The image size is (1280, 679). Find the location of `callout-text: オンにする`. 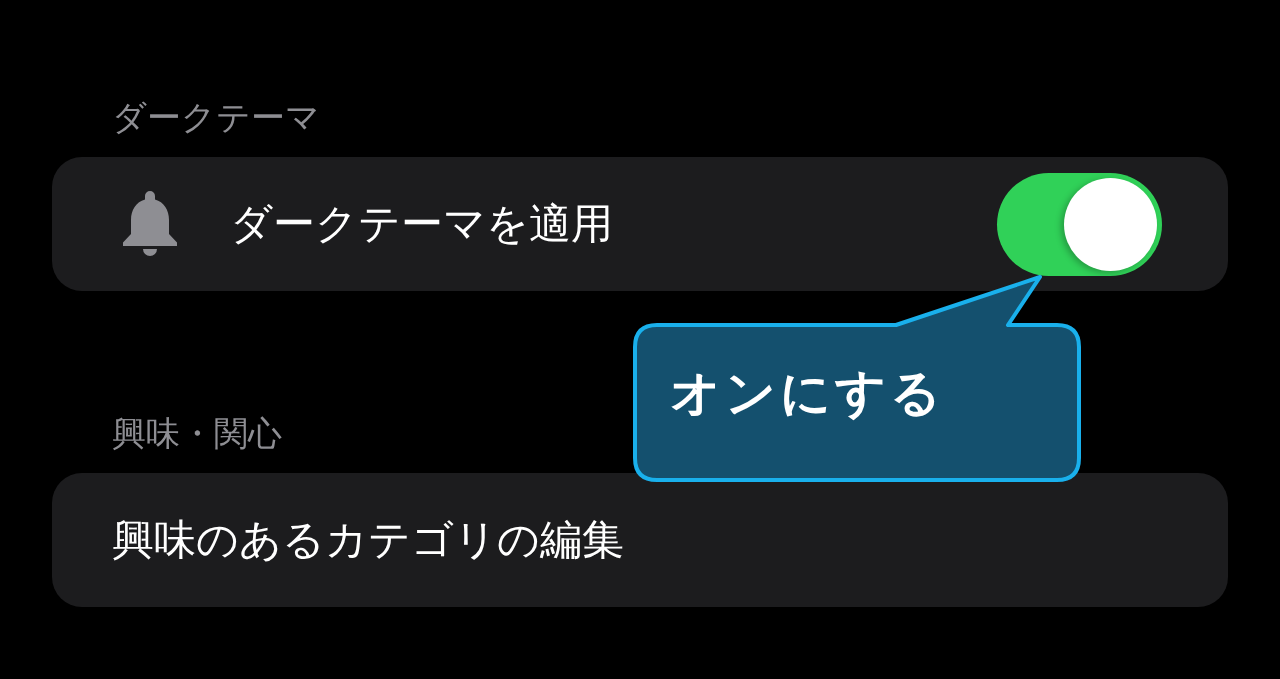

callout-text: オンにする is located at coordinates (807, 393).